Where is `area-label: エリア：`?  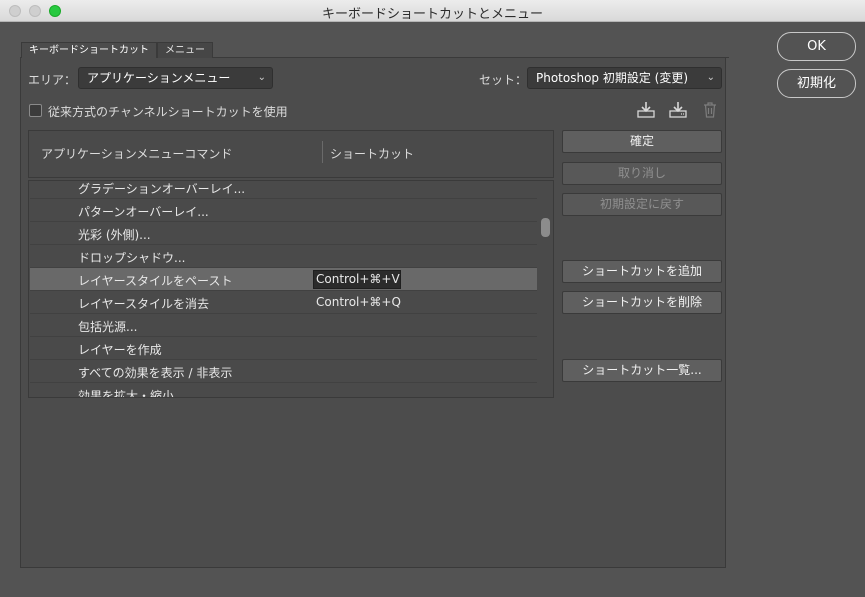 area-label: エリア： is located at coordinates (52, 80).